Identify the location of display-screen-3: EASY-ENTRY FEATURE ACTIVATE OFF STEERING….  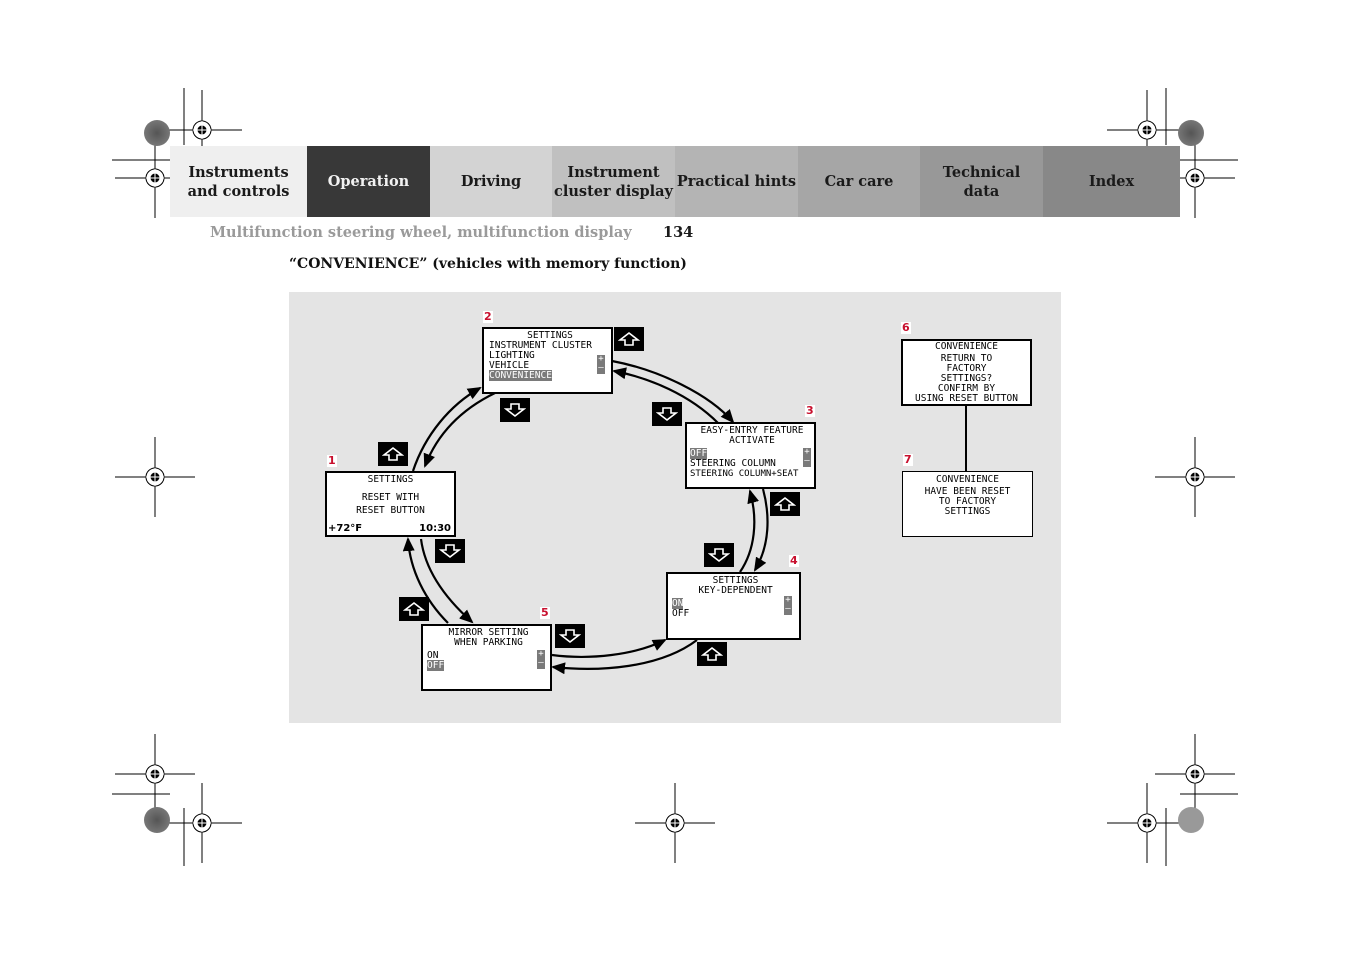
(750, 455).